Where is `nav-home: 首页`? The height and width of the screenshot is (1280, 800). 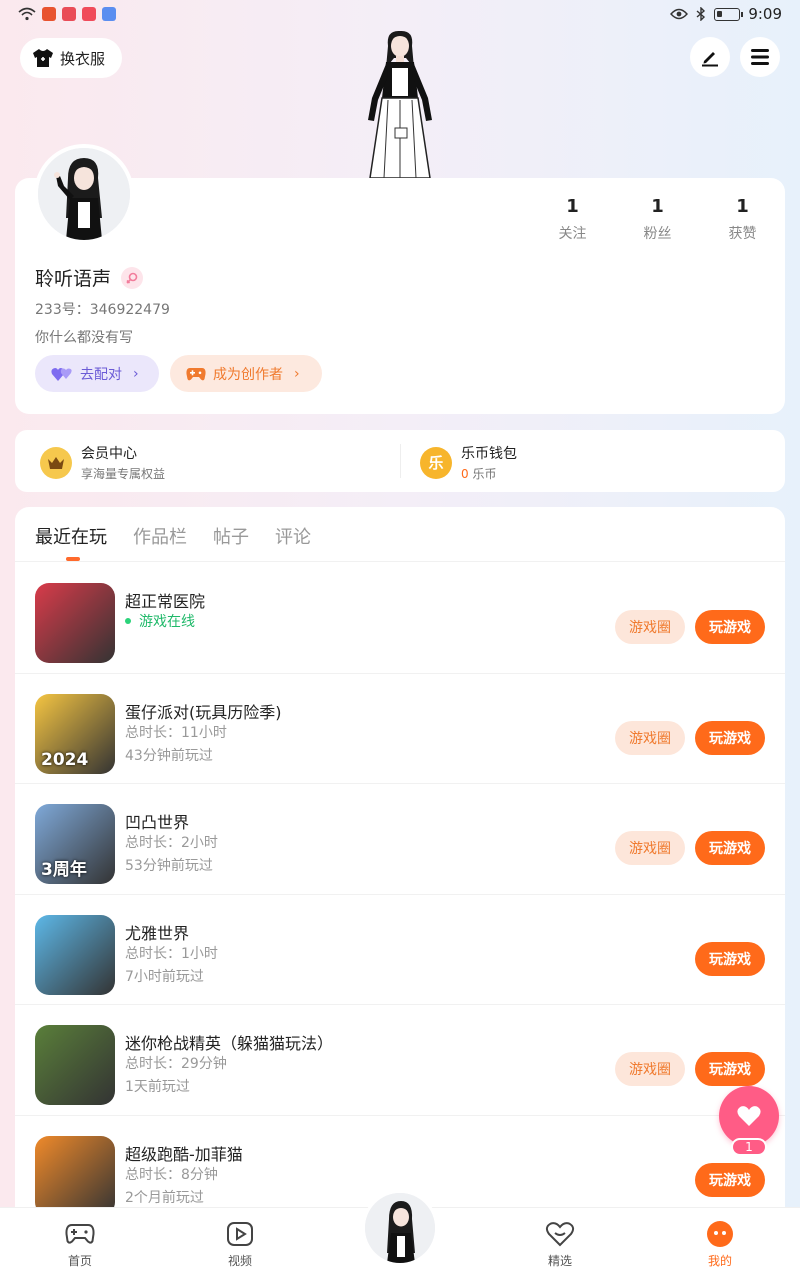 nav-home: 首页 is located at coordinates (80, 1244).